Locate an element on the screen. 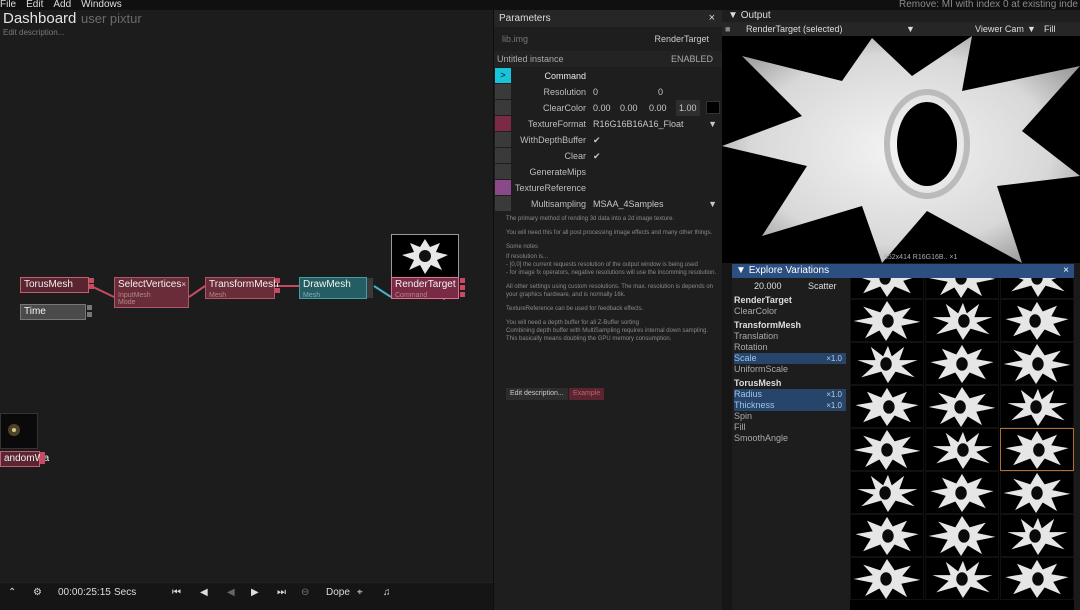  variation-param-spin: Spin is located at coordinates (790, 416).